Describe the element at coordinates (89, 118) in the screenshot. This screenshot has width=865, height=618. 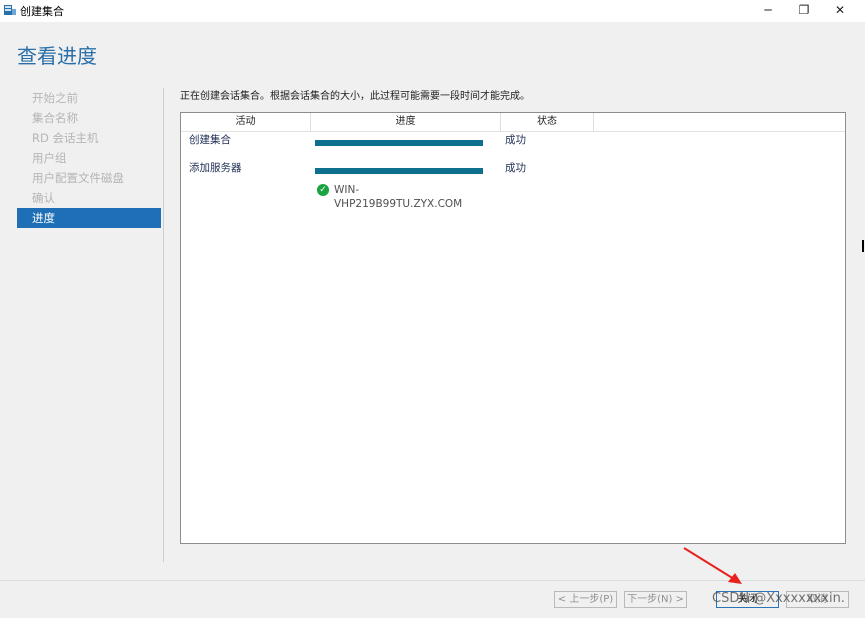
I see `nav-item-collection-name: 集合名称` at that location.